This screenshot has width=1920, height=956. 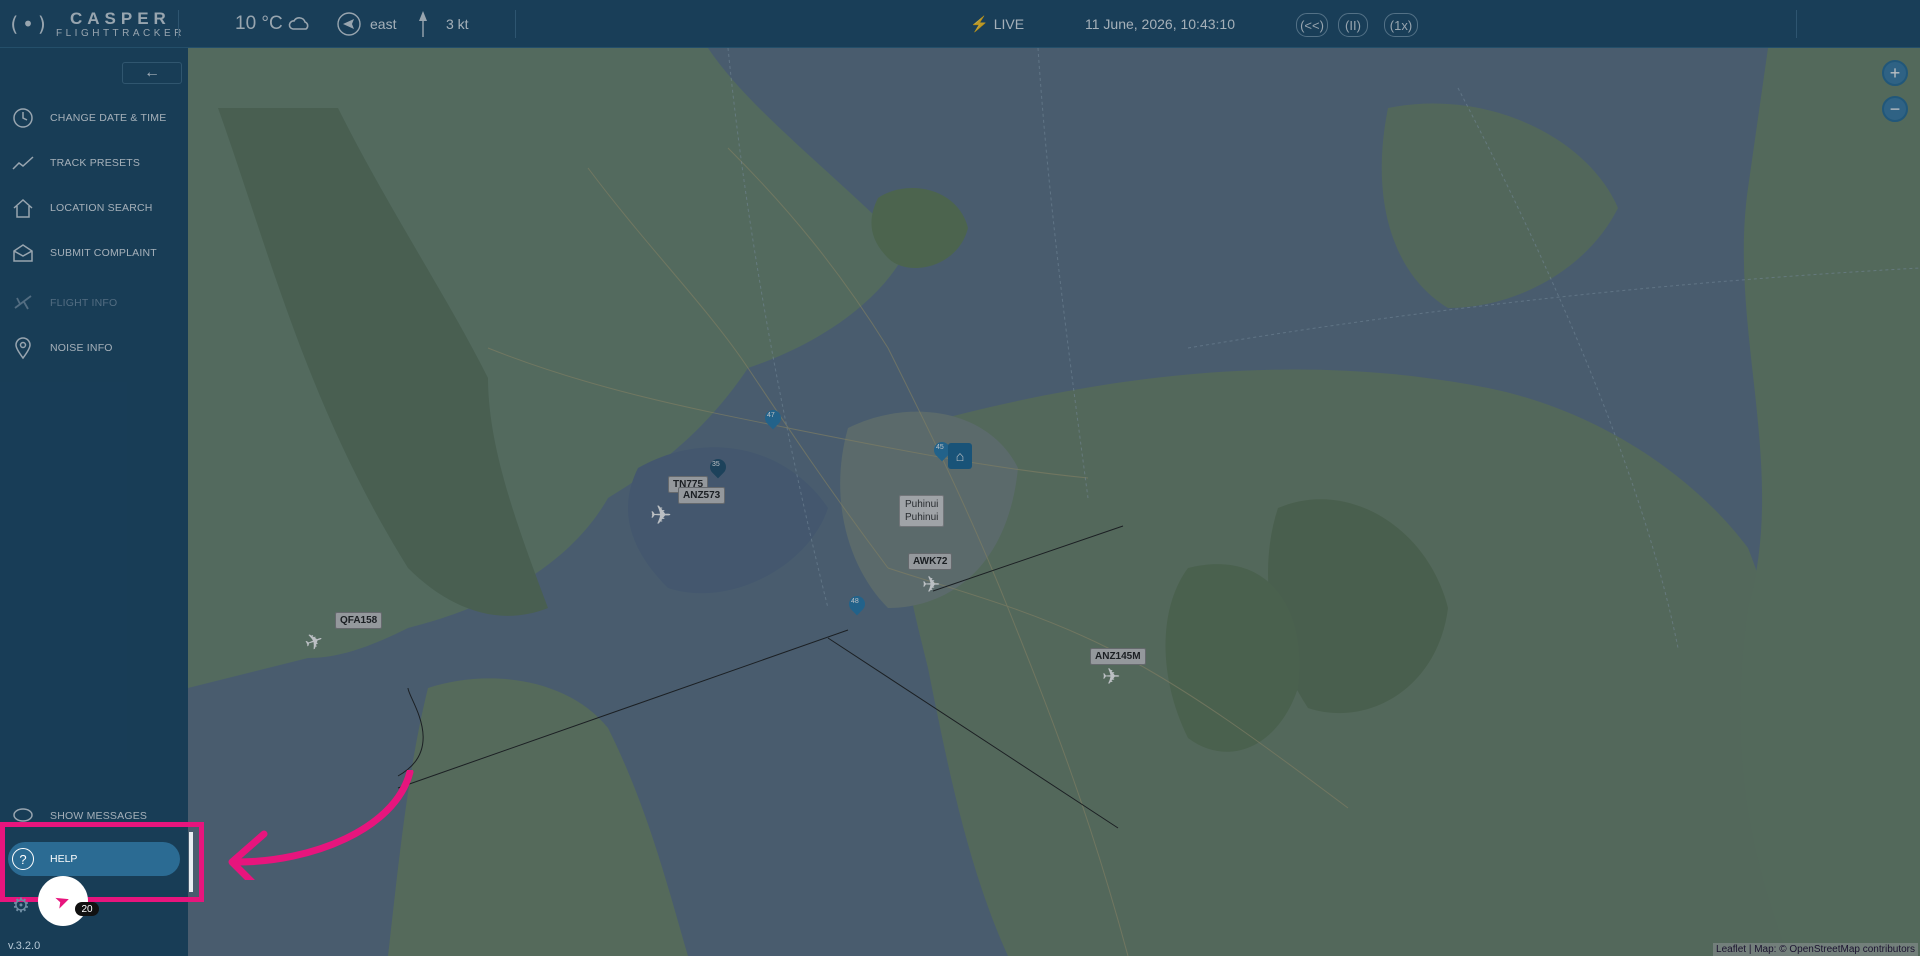 What do you see at coordinates (103, 253) in the screenshot?
I see `sidebar-item-label: SUBMIT COMPLAINT` at bounding box center [103, 253].